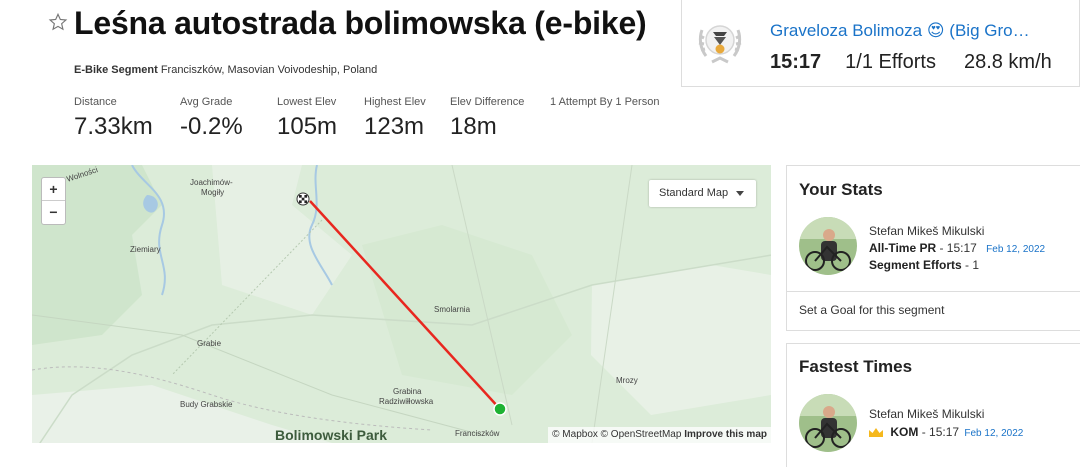  Describe the element at coordinates (452, 309) in the screenshot. I see `map-place-label: Smolarnia` at that location.